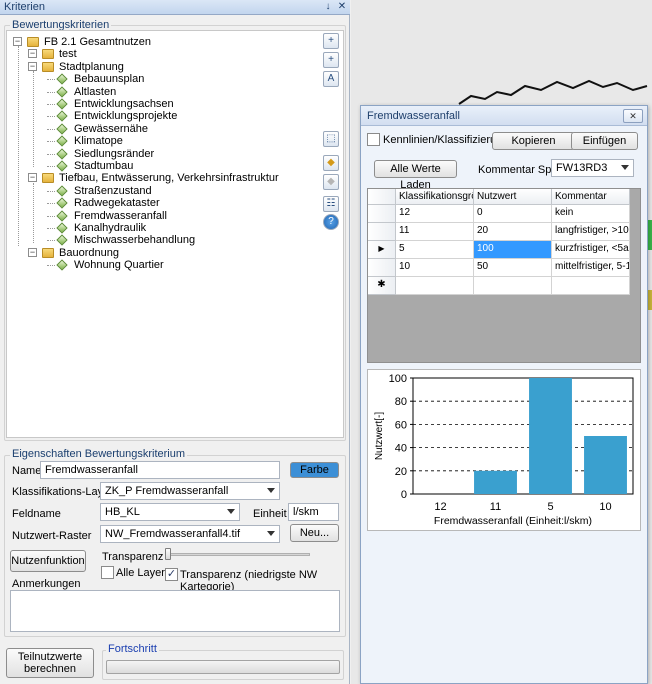 This screenshot has width=652, height=684. What do you see at coordinates (435, 268) in the screenshot?
I see `table-cell: 10` at bounding box center [435, 268].